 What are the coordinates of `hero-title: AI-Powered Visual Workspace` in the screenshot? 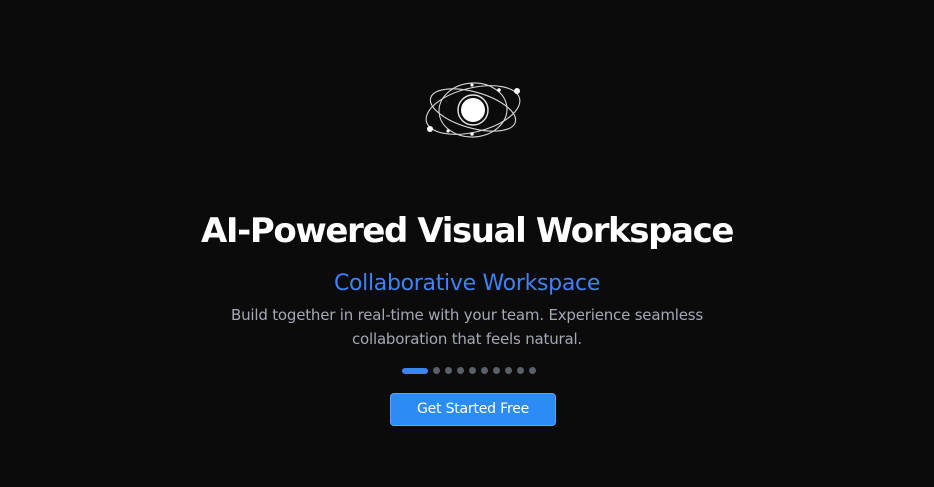 It's located at (467, 231).